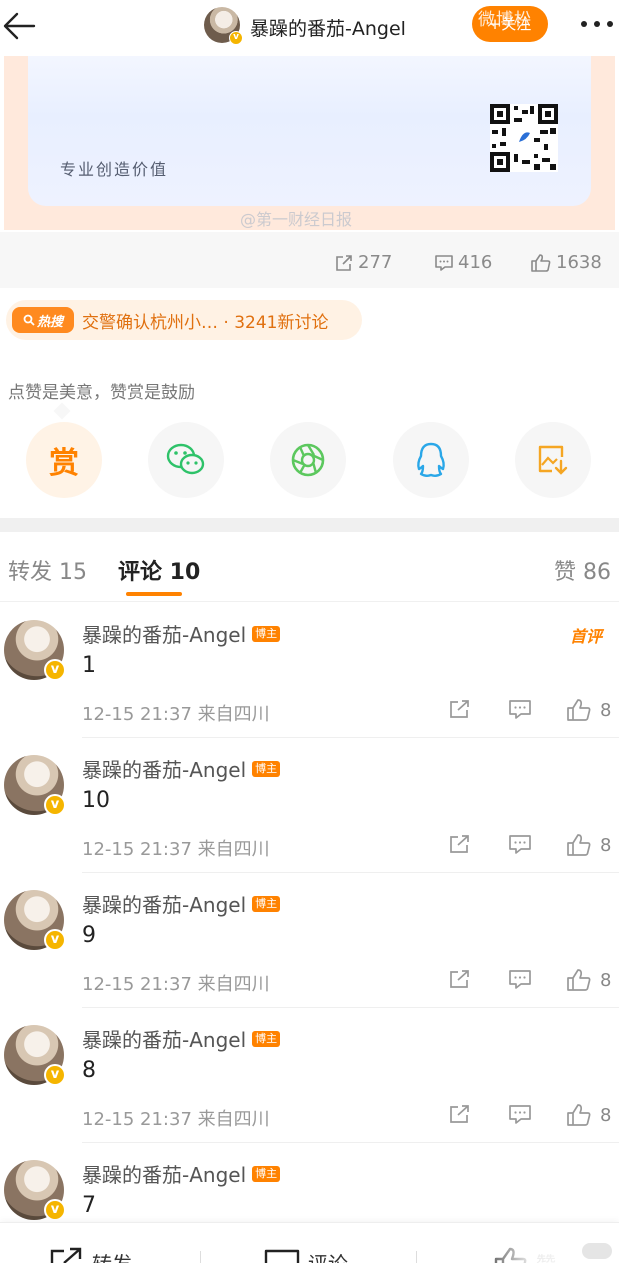 The height and width of the screenshot is (1263, 619). Describe the element at coordinates (524, 138) in the screenshot. I see `qr-code-icon` at that location.